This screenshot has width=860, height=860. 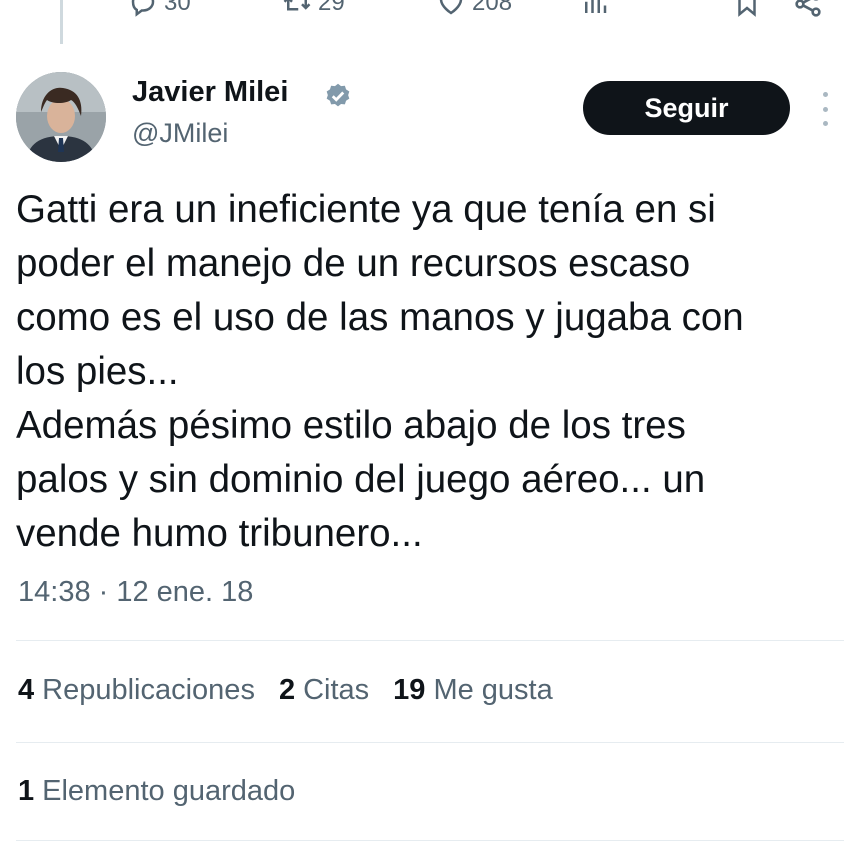 I want to click on engagement-stats: 4 Republicaciones 2 Citas 19 Me gusta, so click(x=297, y=690).